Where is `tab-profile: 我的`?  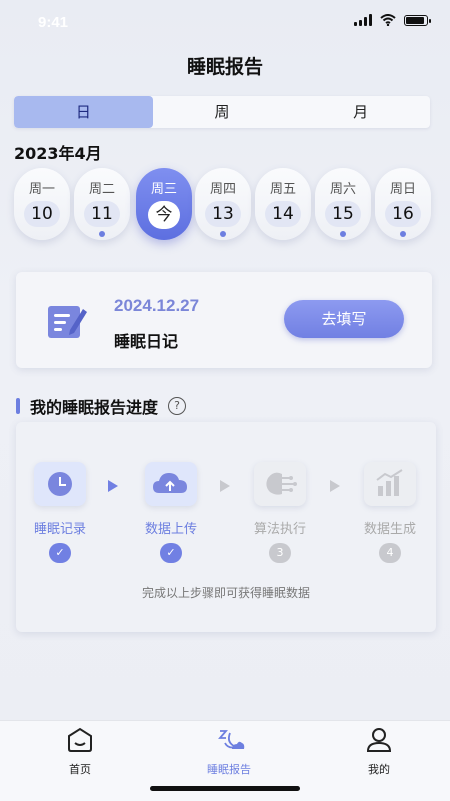 tab-profile: 我的 is located at coordinates (379, 752).